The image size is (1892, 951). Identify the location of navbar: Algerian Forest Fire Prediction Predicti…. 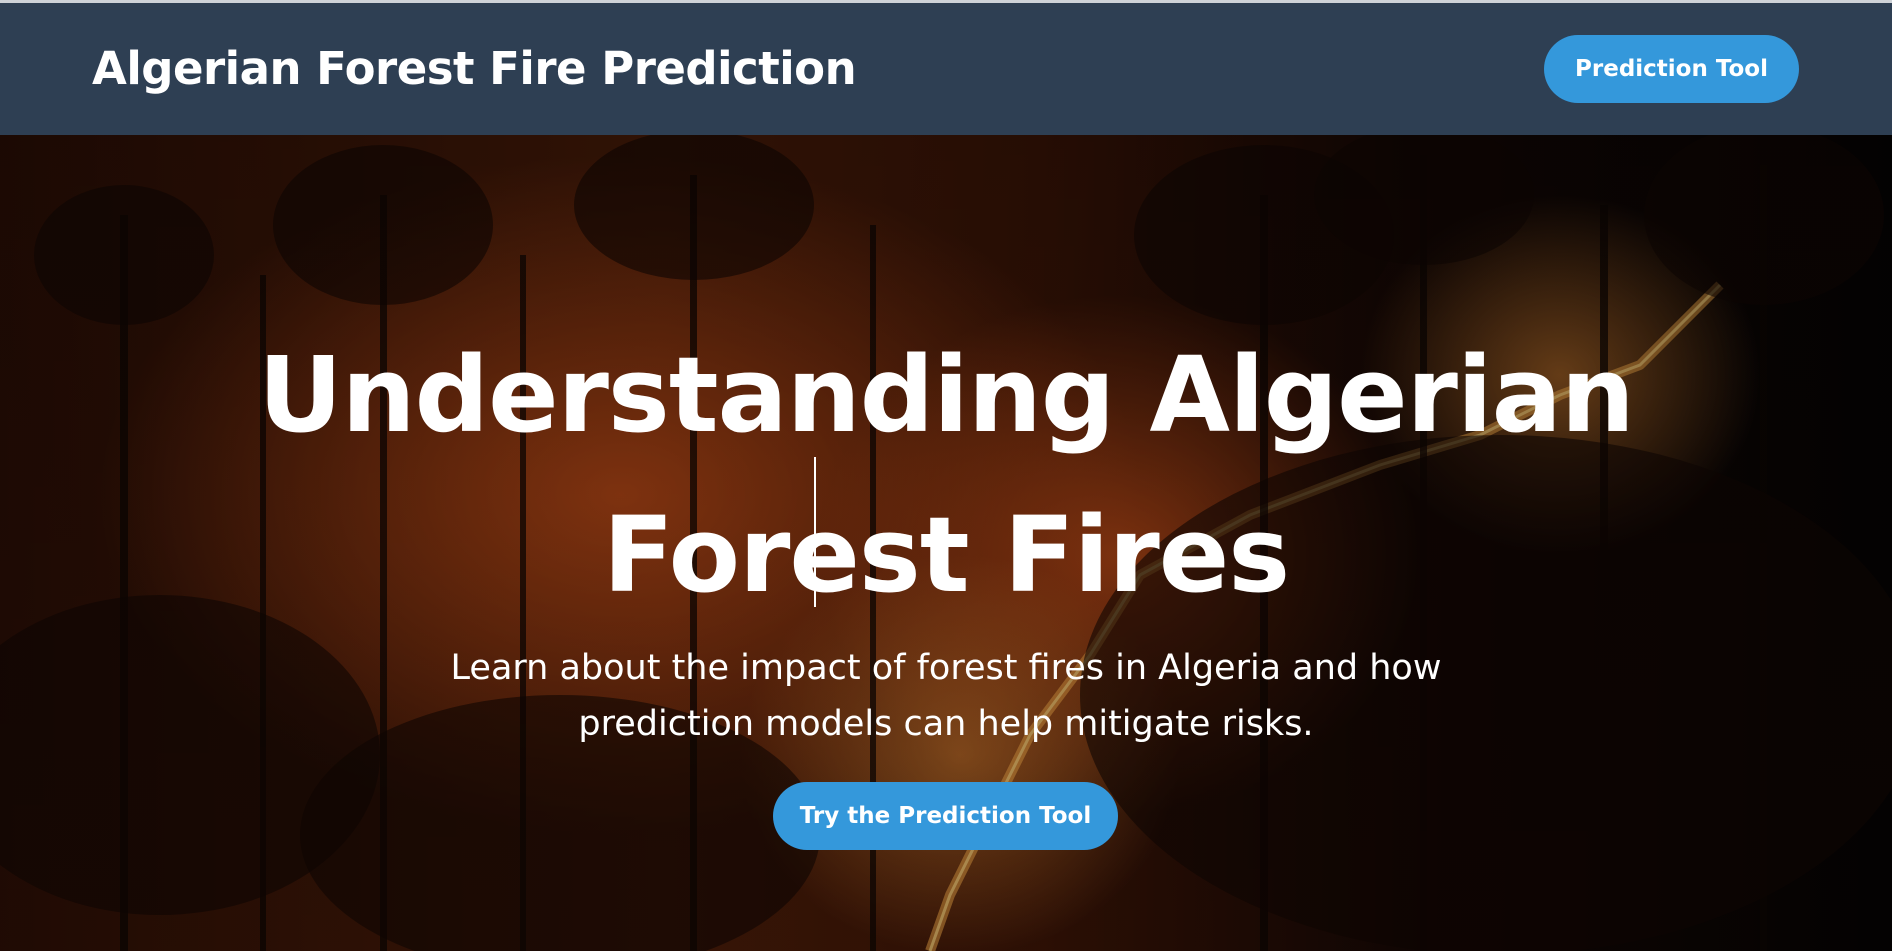
(946, 69).